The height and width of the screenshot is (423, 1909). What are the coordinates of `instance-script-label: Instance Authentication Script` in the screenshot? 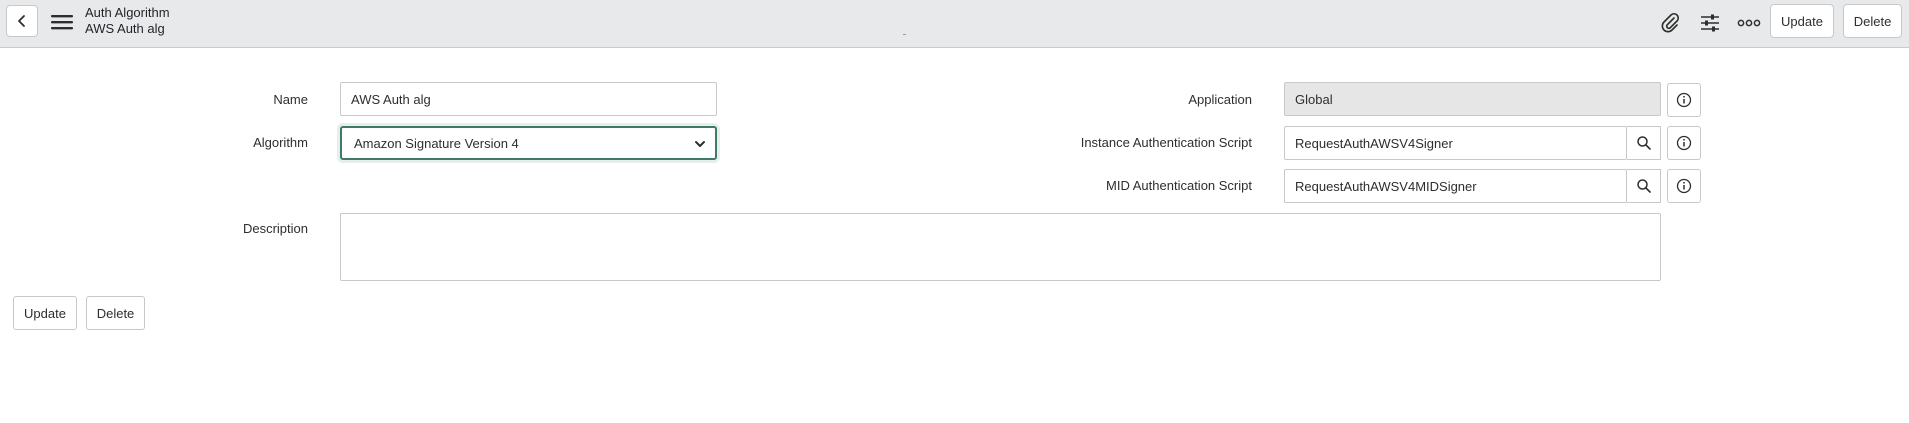 It's located at (1166, 142).